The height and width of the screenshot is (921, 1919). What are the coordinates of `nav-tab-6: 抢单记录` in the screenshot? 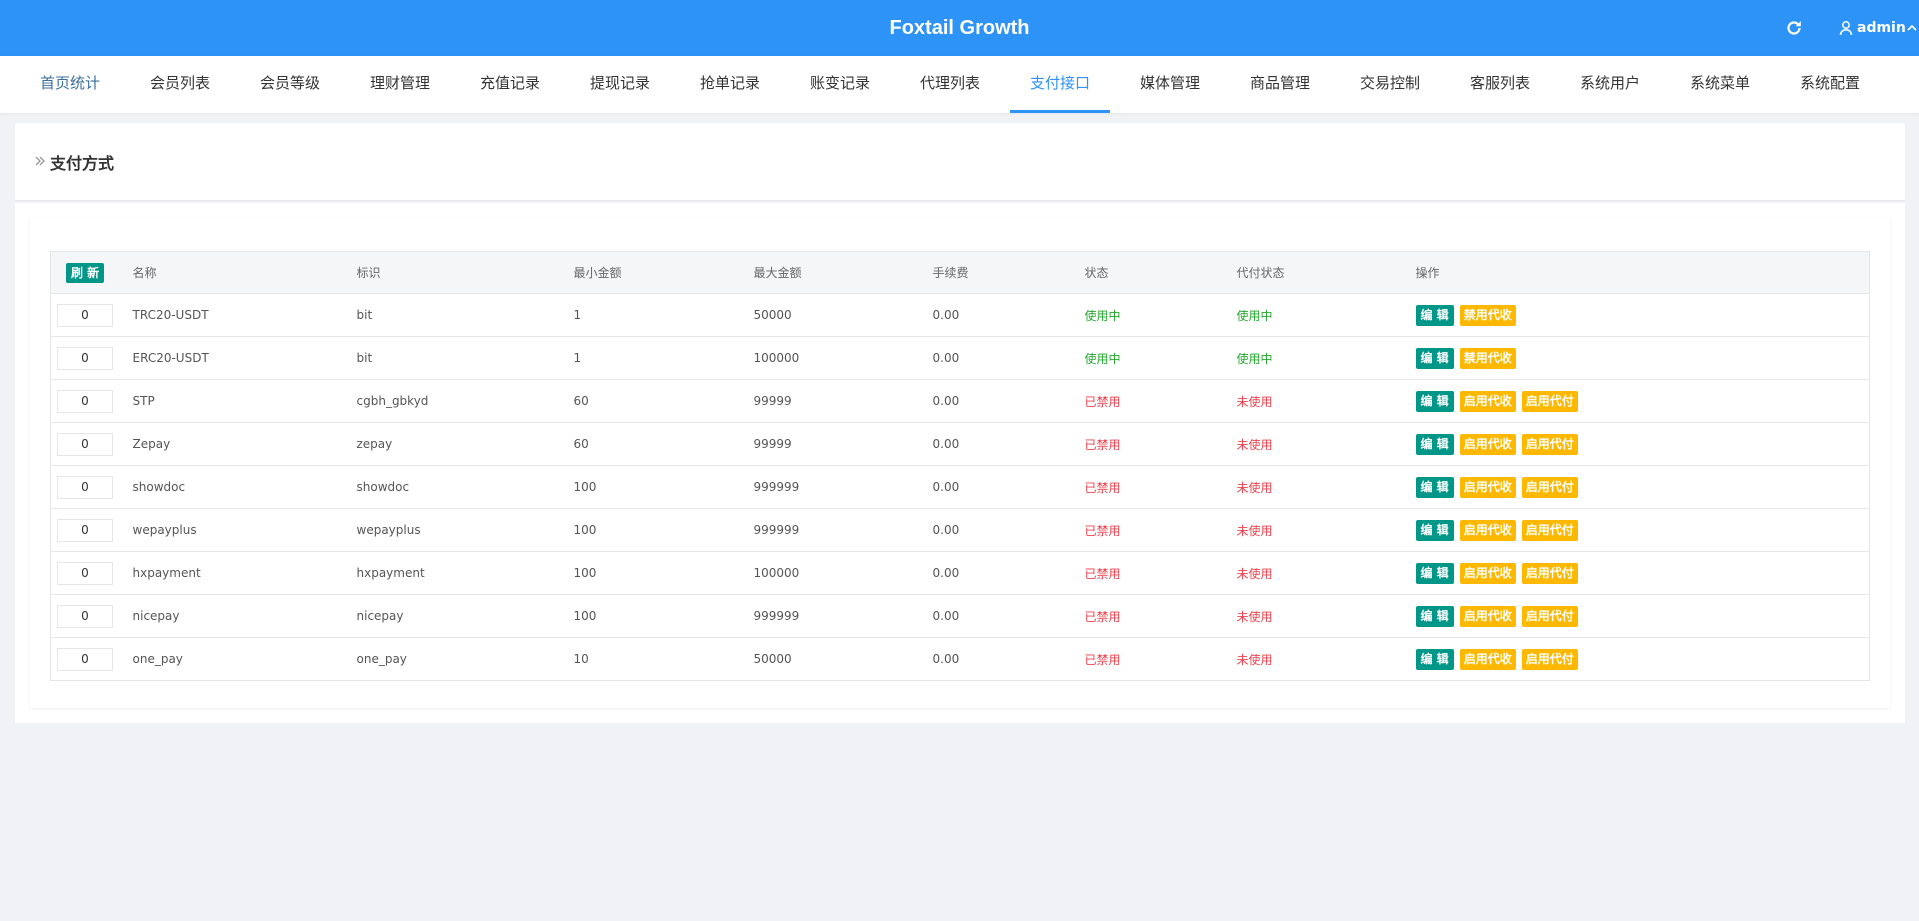 It's located at (730, 84).